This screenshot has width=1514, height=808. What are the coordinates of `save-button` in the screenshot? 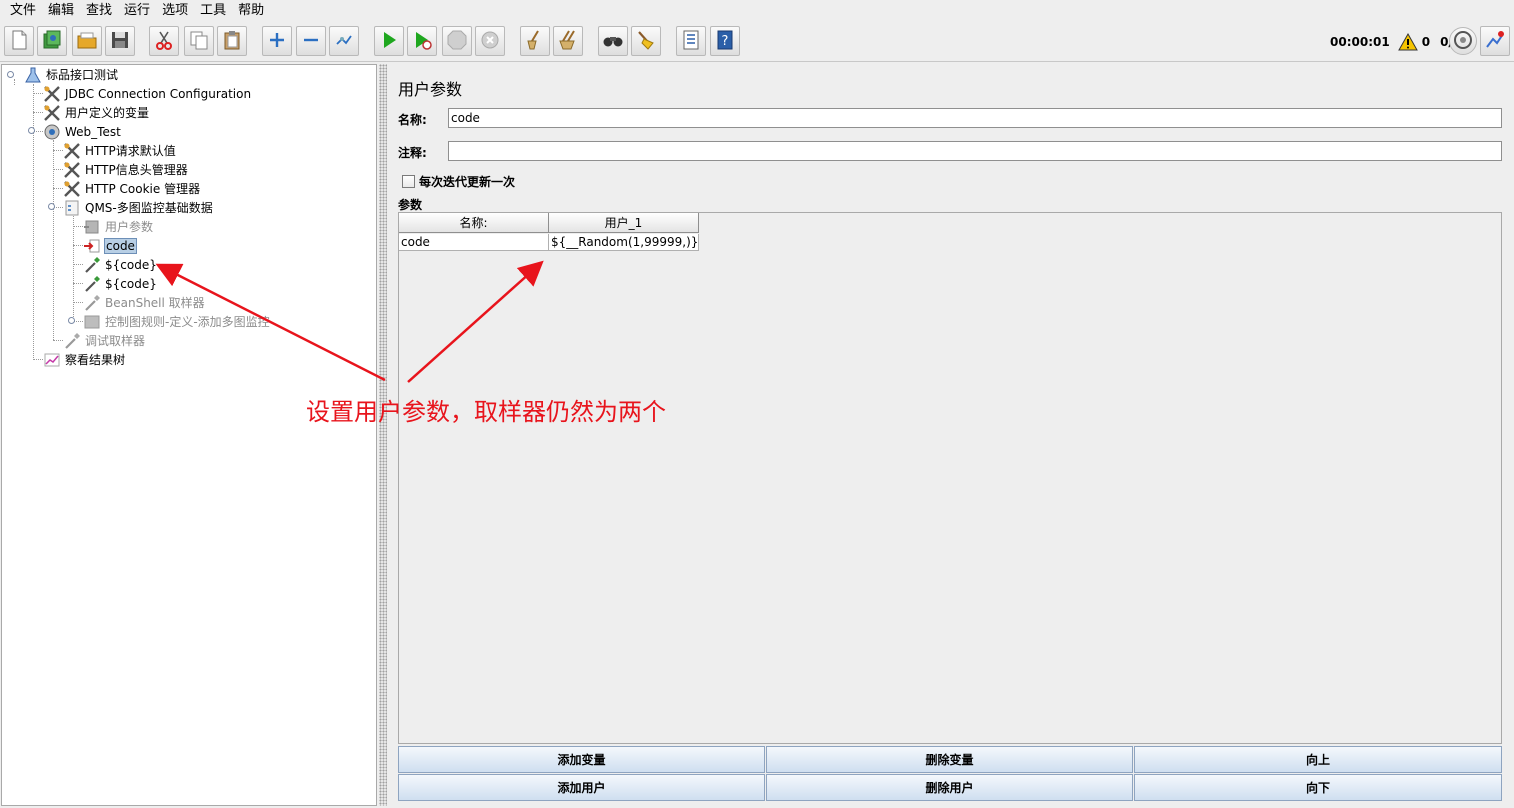 It's located at (120, 41).